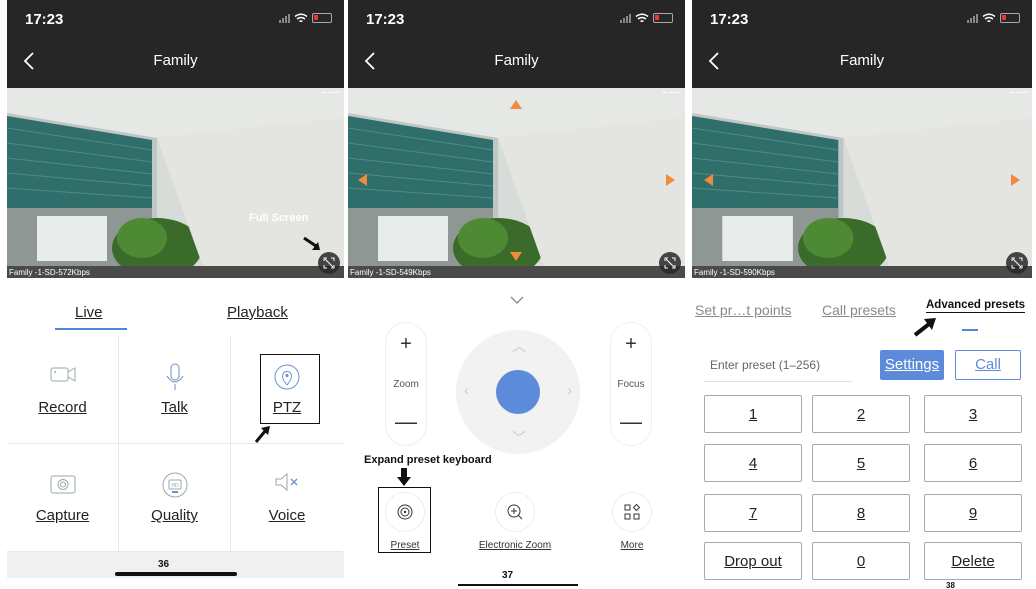 The image size is (1036, 589). What do you see at coordinates (861, 513) in the screenshot?
I see `key-8: 8` at bounding box center [861, 513].